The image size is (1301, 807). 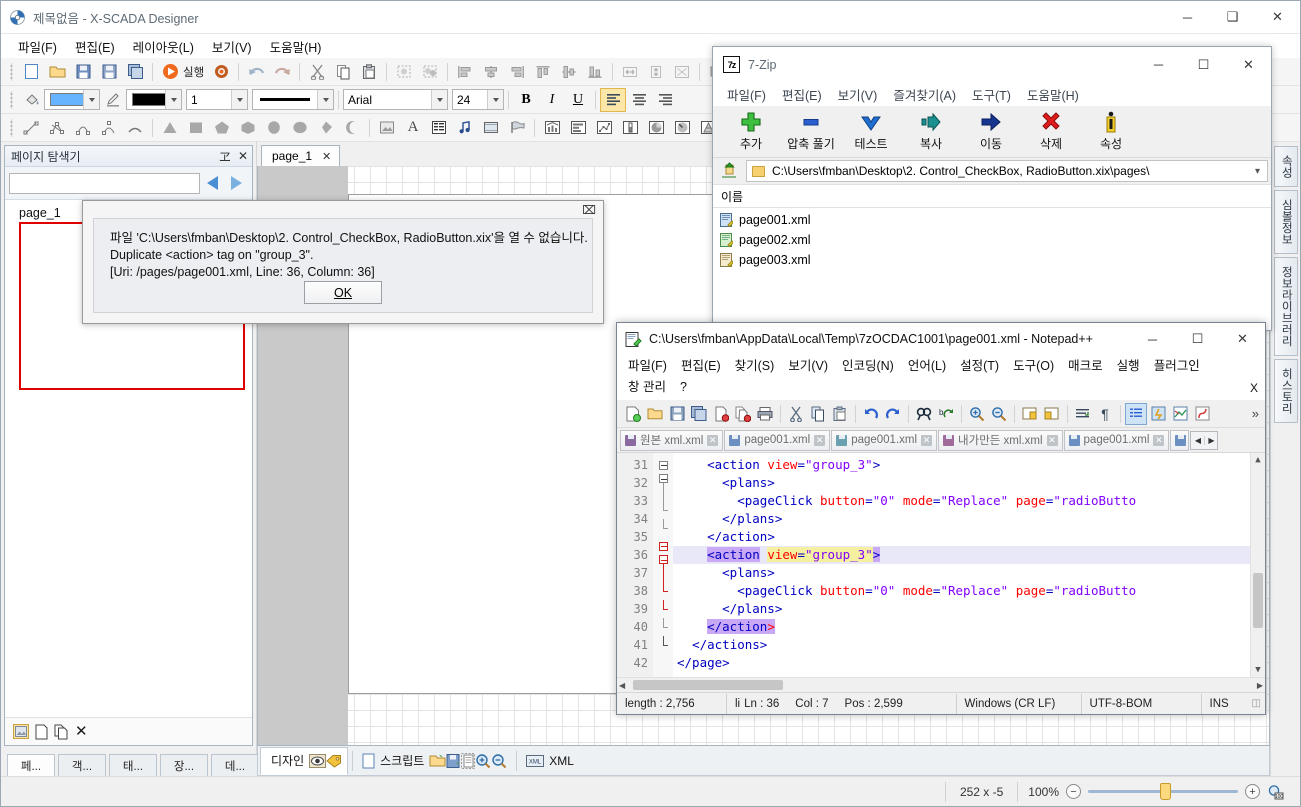 I want to click on npp-indent-guide-icon, so click(x=1136, y=413).